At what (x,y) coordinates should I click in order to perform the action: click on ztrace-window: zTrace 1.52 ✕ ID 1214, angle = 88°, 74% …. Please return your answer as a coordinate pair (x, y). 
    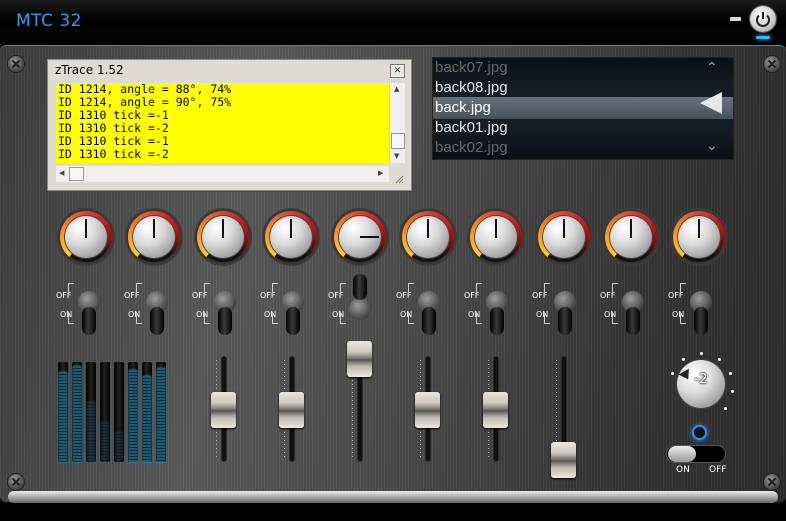
    Looking at the image, I should click on (229, 125).